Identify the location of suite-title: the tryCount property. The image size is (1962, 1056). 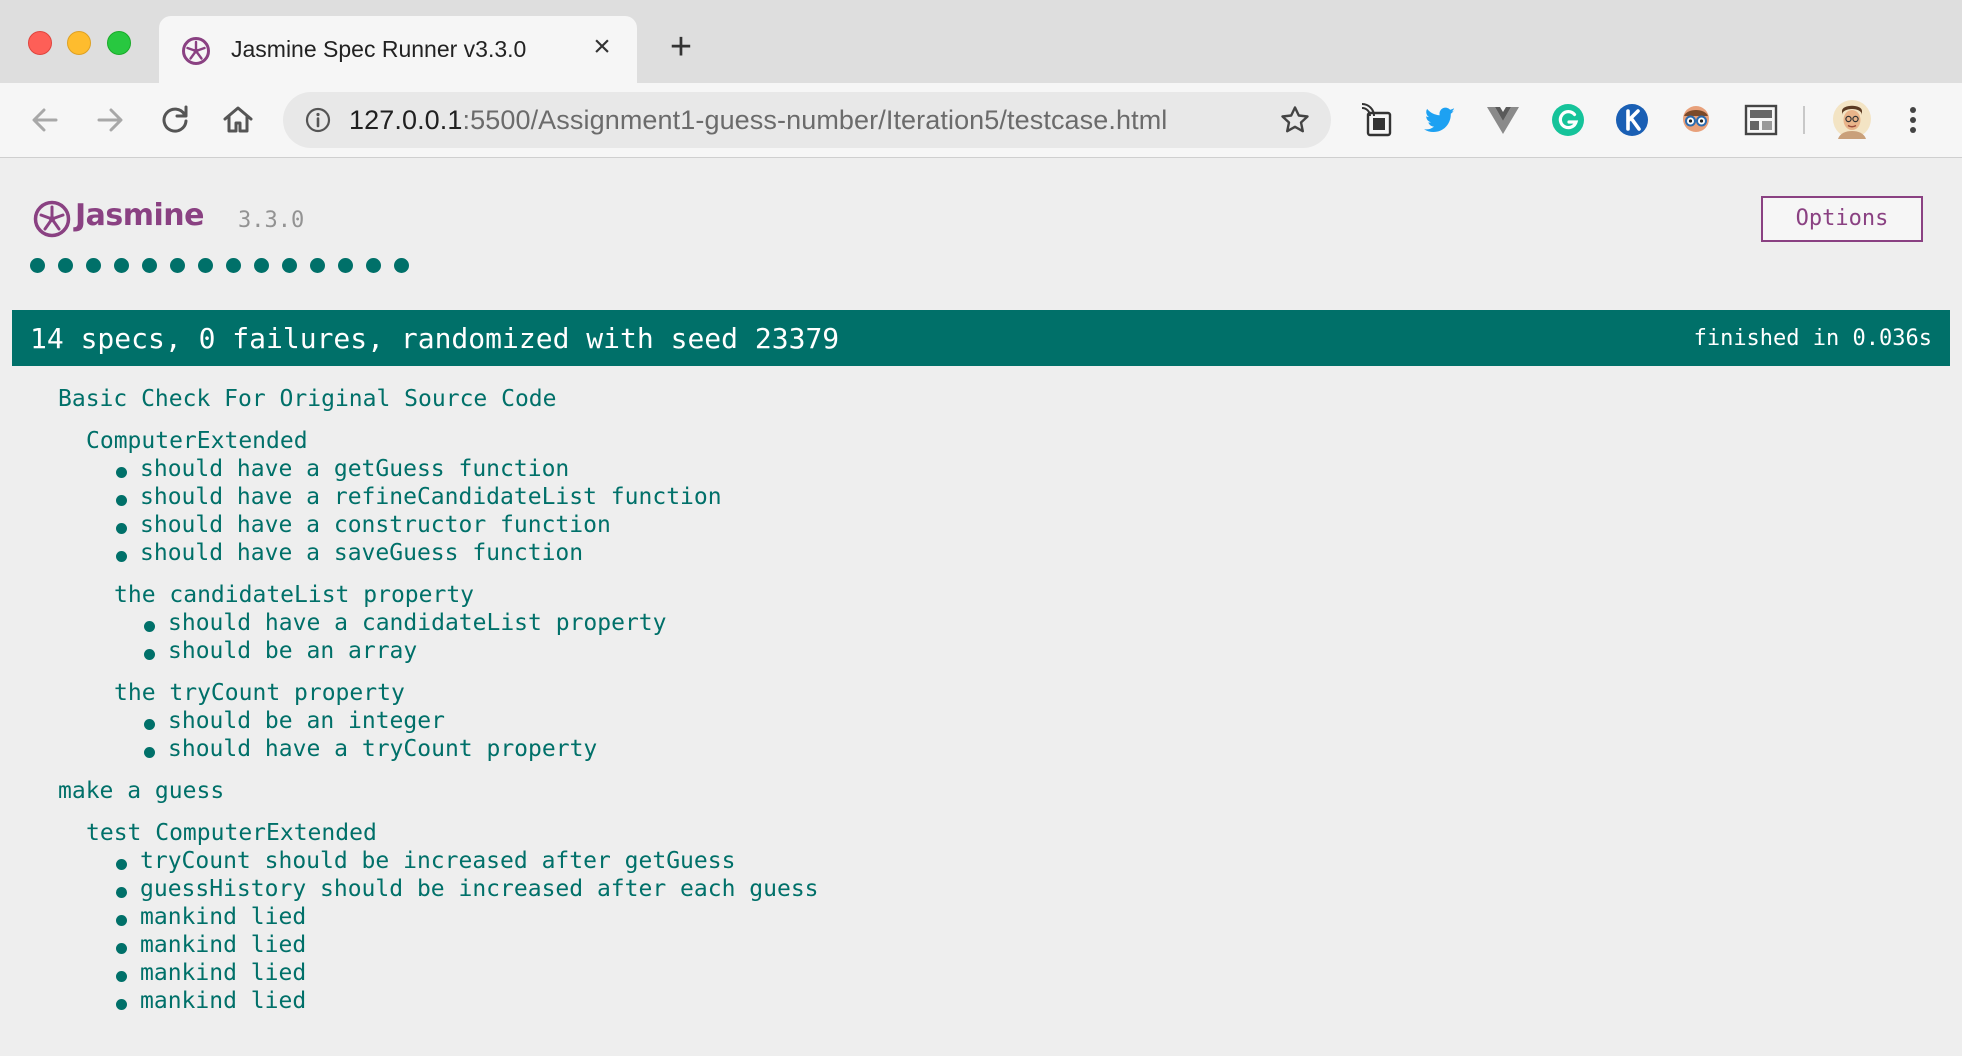
(259, 693).